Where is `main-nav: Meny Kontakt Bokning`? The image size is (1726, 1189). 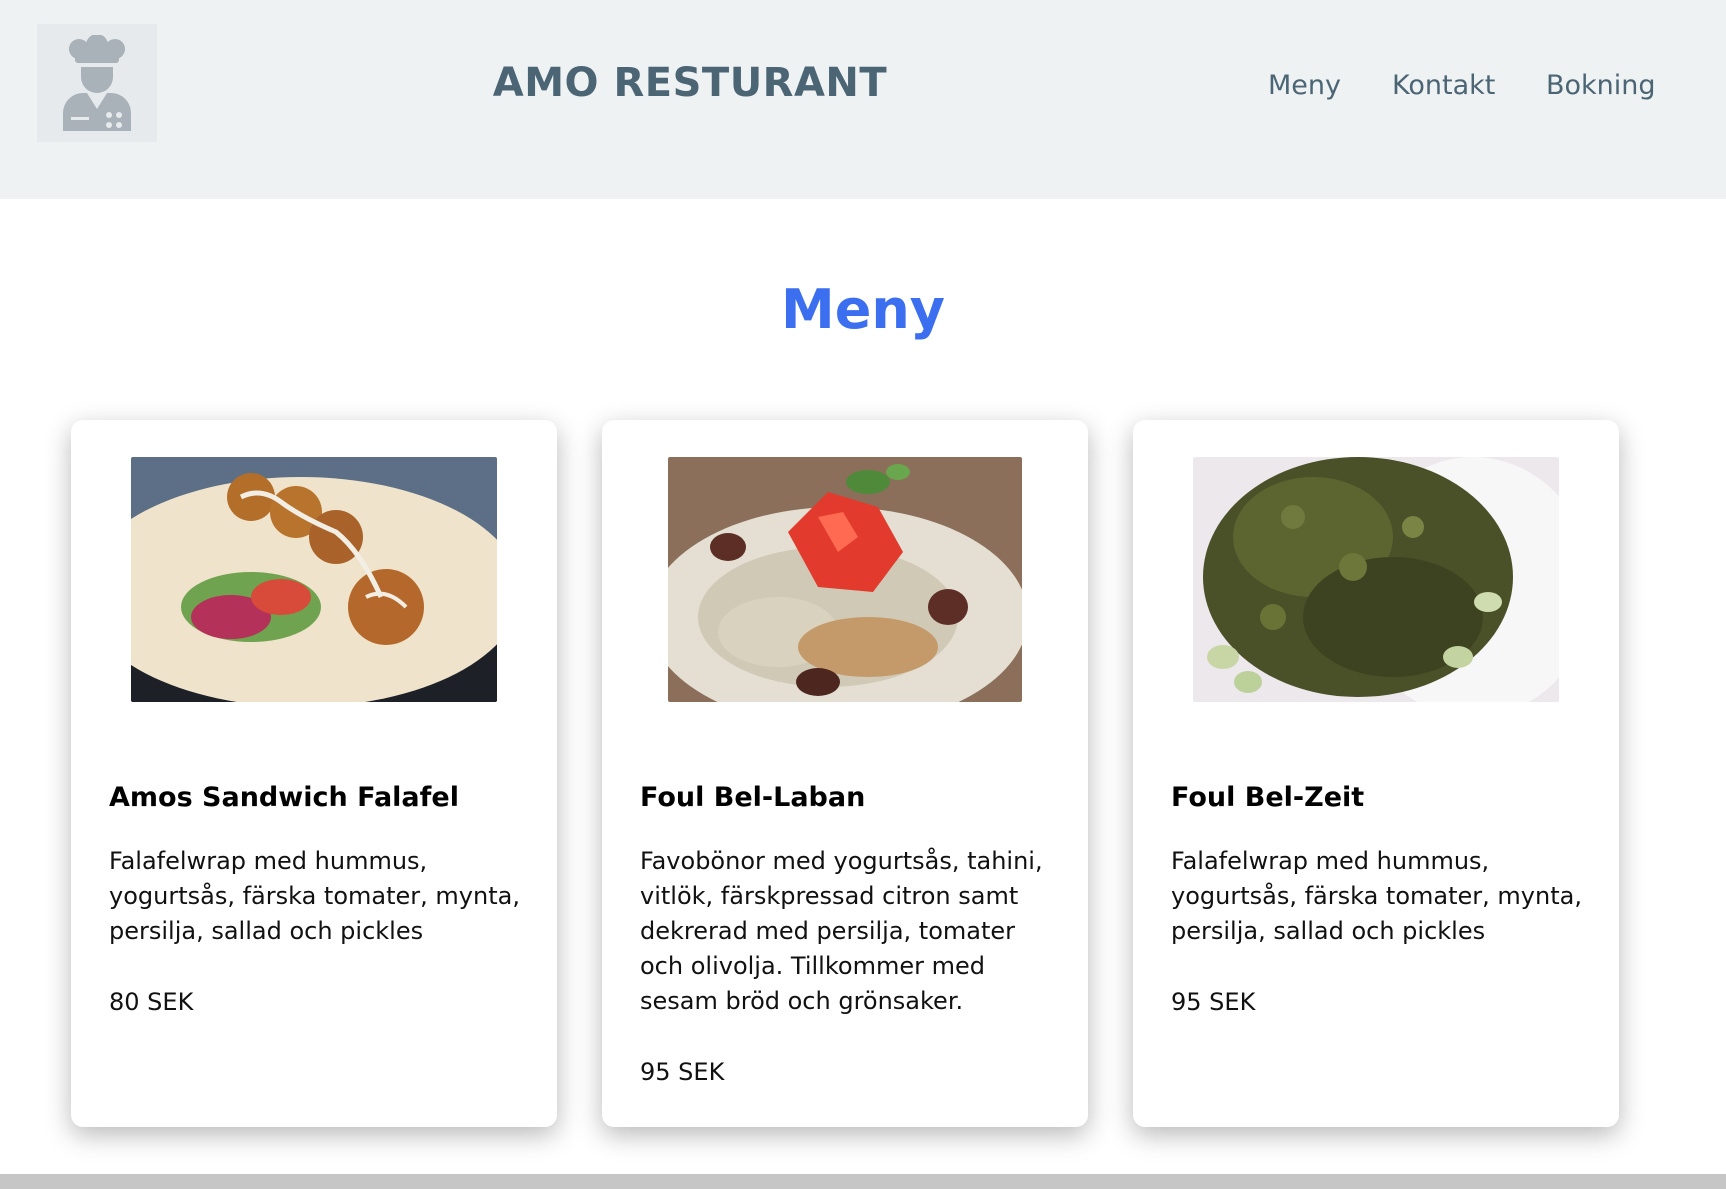 main-nav: Meny Kontakt Bokning is located at coordinates (863, 90).